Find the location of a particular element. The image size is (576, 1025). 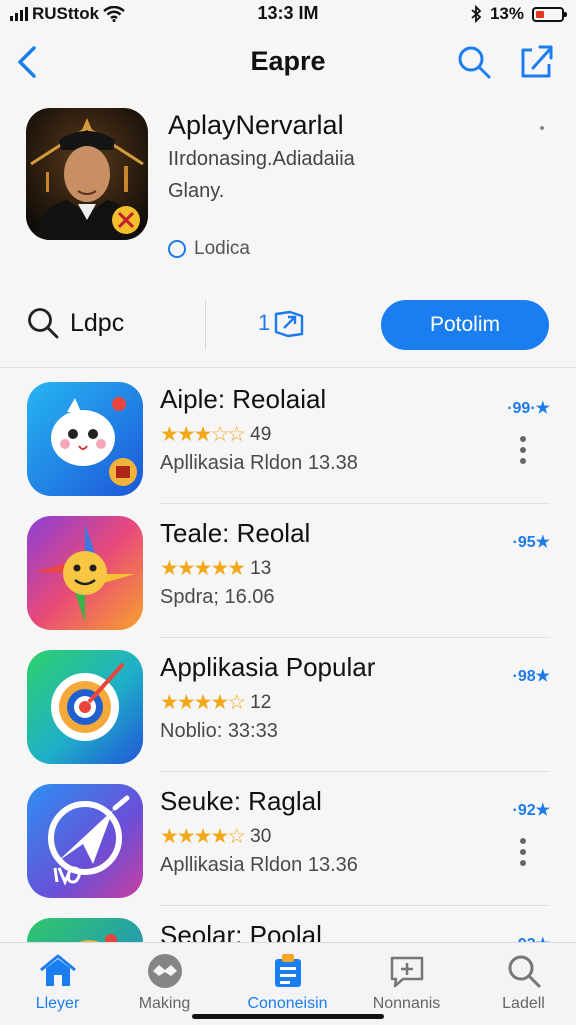

filter-search-label: Ldpc is located at coordinates (97, 322).